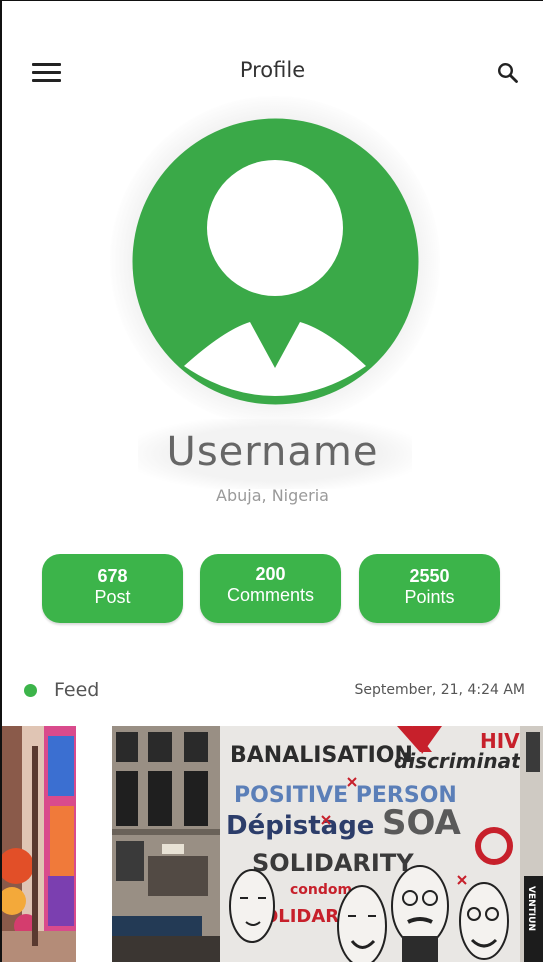 This screenshot has width=543, height=962. I want to click on feed-status-dot, so click(30, 690).